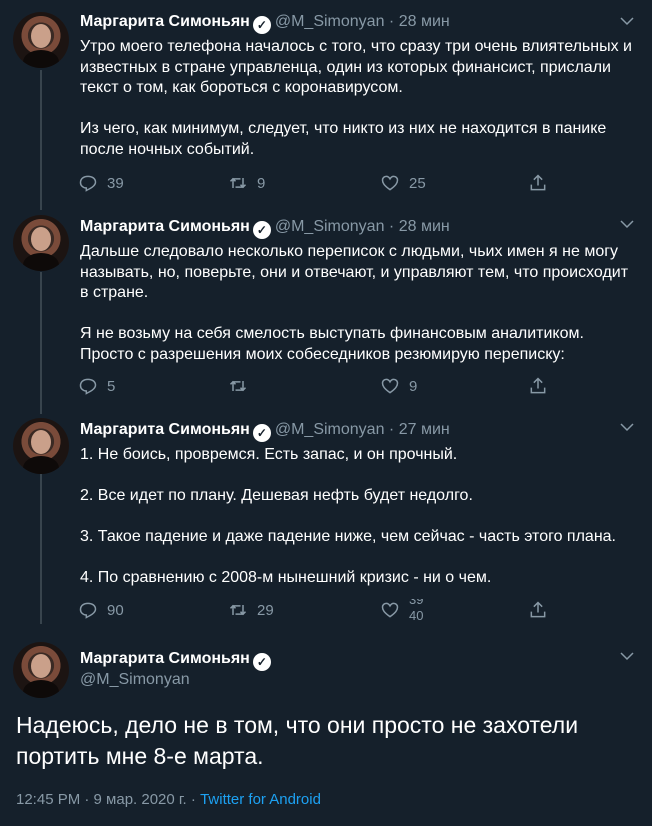  I want to click on like-count-rolling: 39 40, so click(416, 610).